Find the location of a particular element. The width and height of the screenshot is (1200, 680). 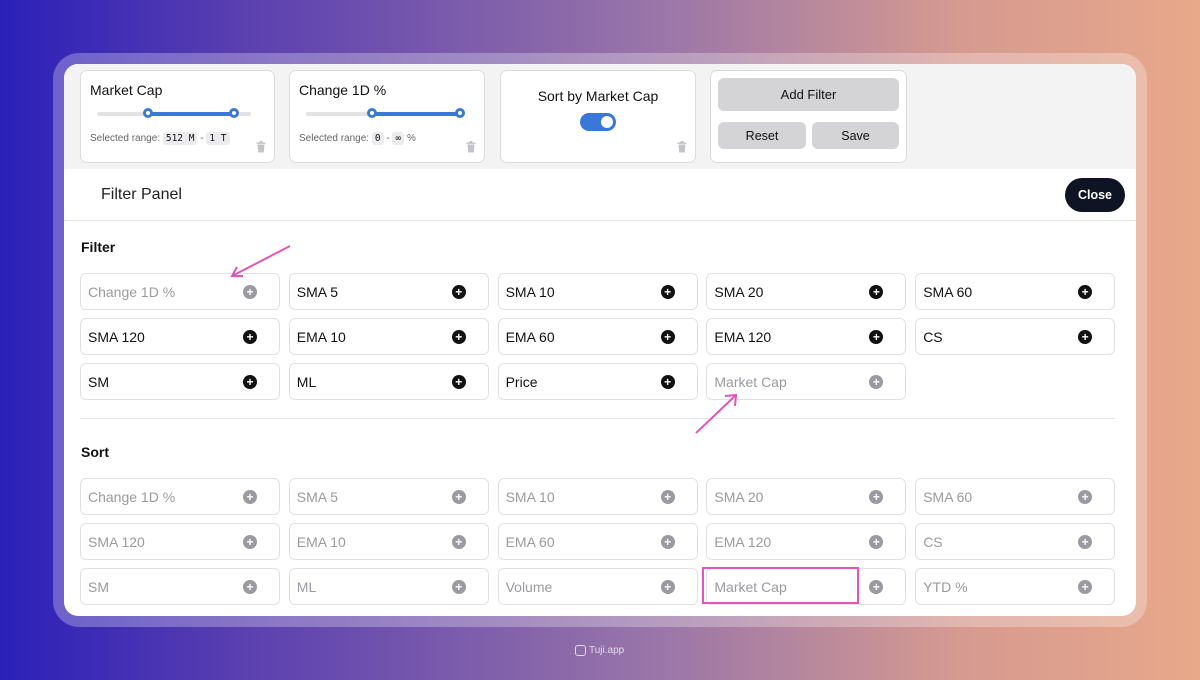

close-button: Close is located at coordinates (1095, 195).